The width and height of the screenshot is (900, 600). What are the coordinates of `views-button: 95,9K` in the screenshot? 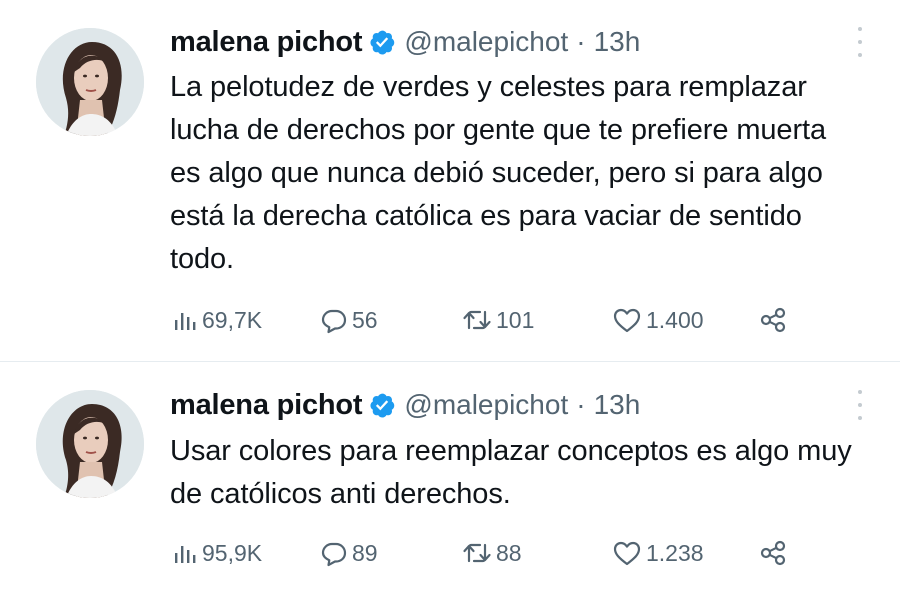 It's located at (217, 553).